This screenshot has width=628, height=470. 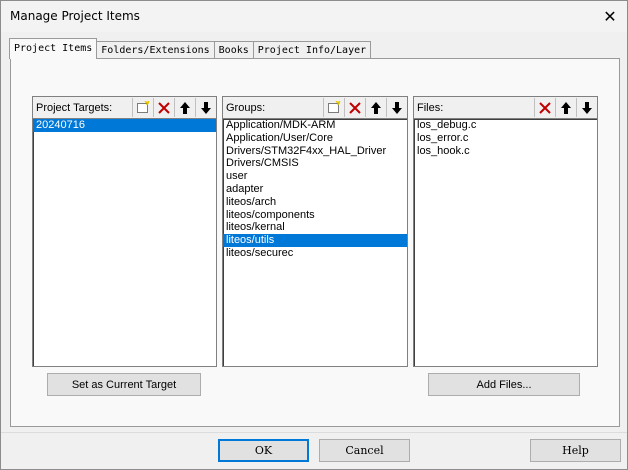 What do you see at coordinates (142, 107) in the screenshot?
I see `new-target-icon` at bounding box center [142, 107].